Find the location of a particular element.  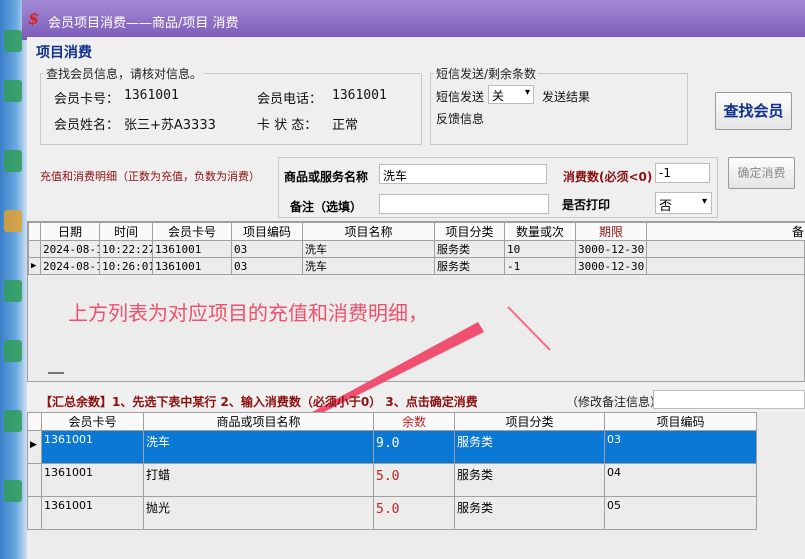

col-item-name: 项目名称 is located at coordinates (368, 231).